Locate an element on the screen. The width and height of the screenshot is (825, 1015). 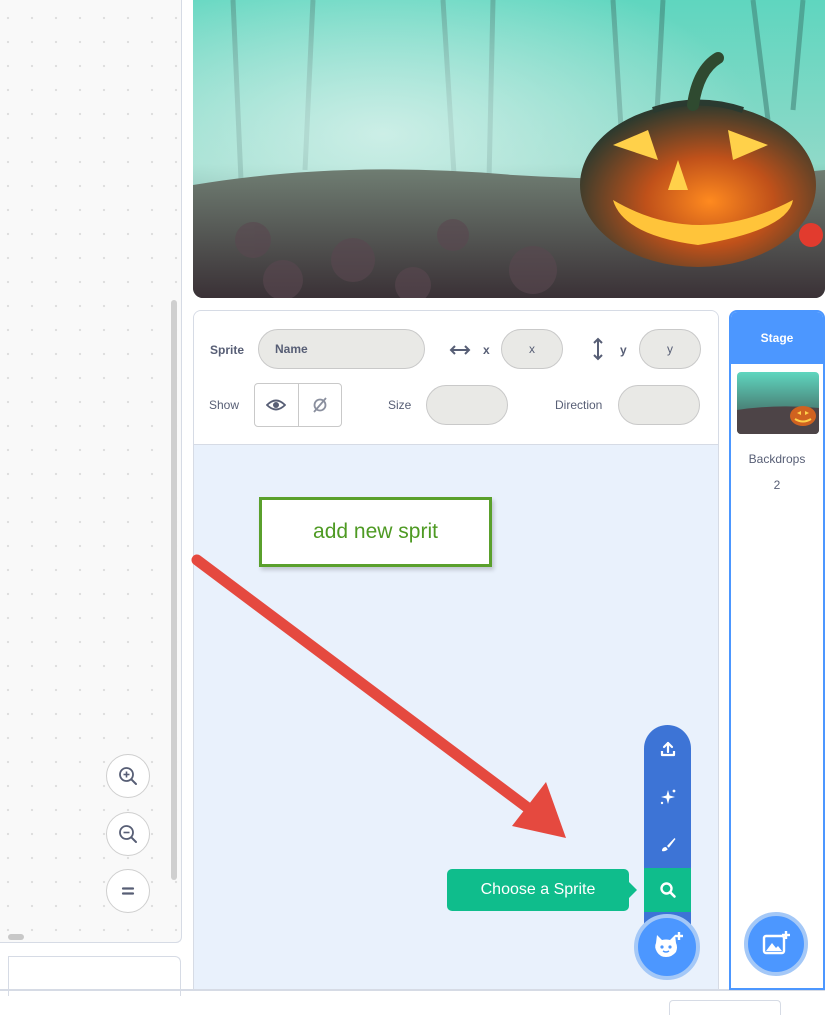
choose-backdrop-button is located at coordinates (776, 944).